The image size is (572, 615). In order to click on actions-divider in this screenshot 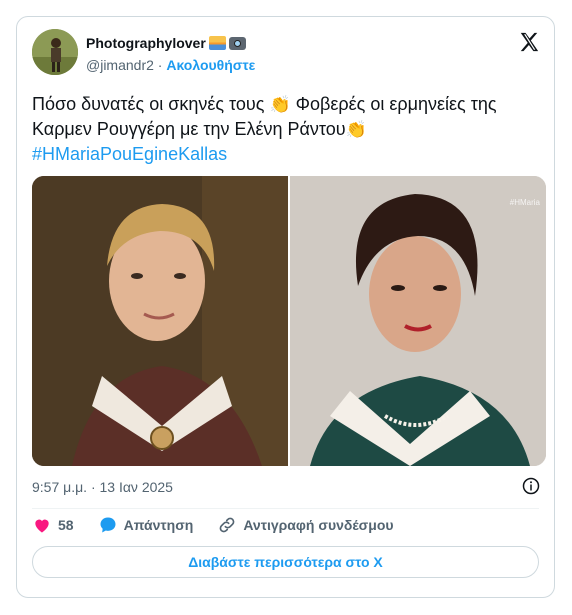, I will do `click(285, 508)`.